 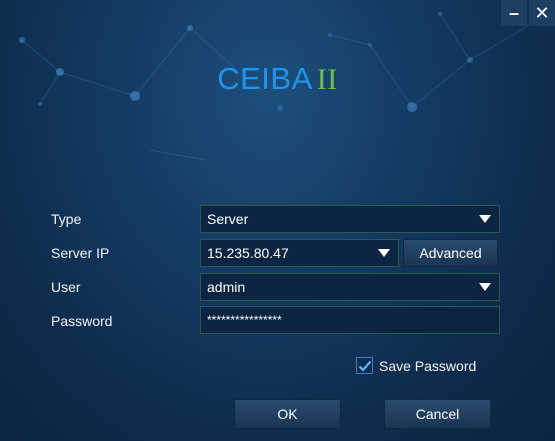 What do you see at coordinates (514, 13) in the screenshot?
I see `minimize-icon: –` at bounding box center [514, 13].